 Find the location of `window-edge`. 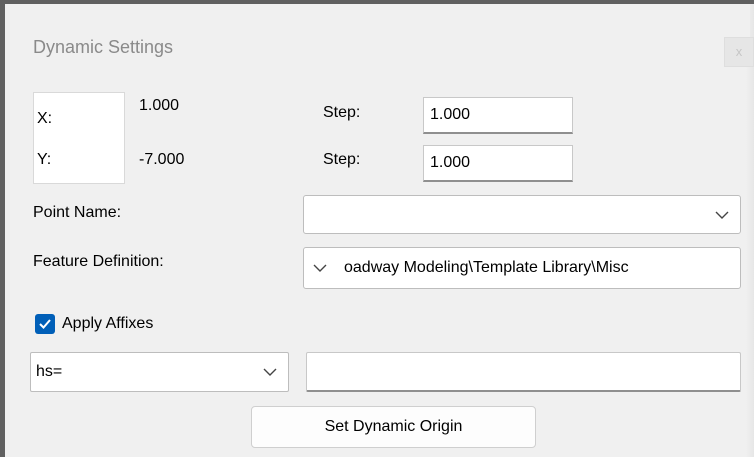

window-edge is located at coordinates (750, 230).